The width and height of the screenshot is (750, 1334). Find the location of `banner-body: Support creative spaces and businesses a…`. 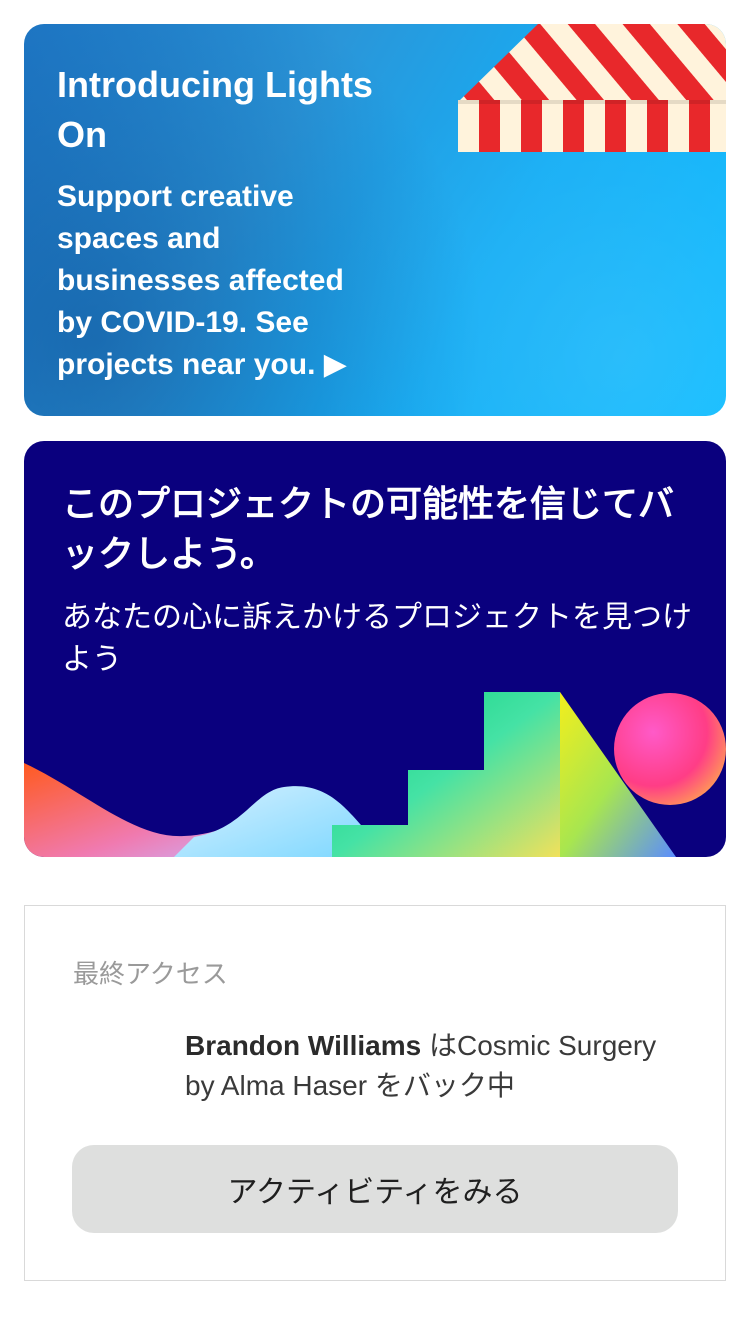

banner-body: Support creative spaces and businesses a… is located at coordinates (222, 281).